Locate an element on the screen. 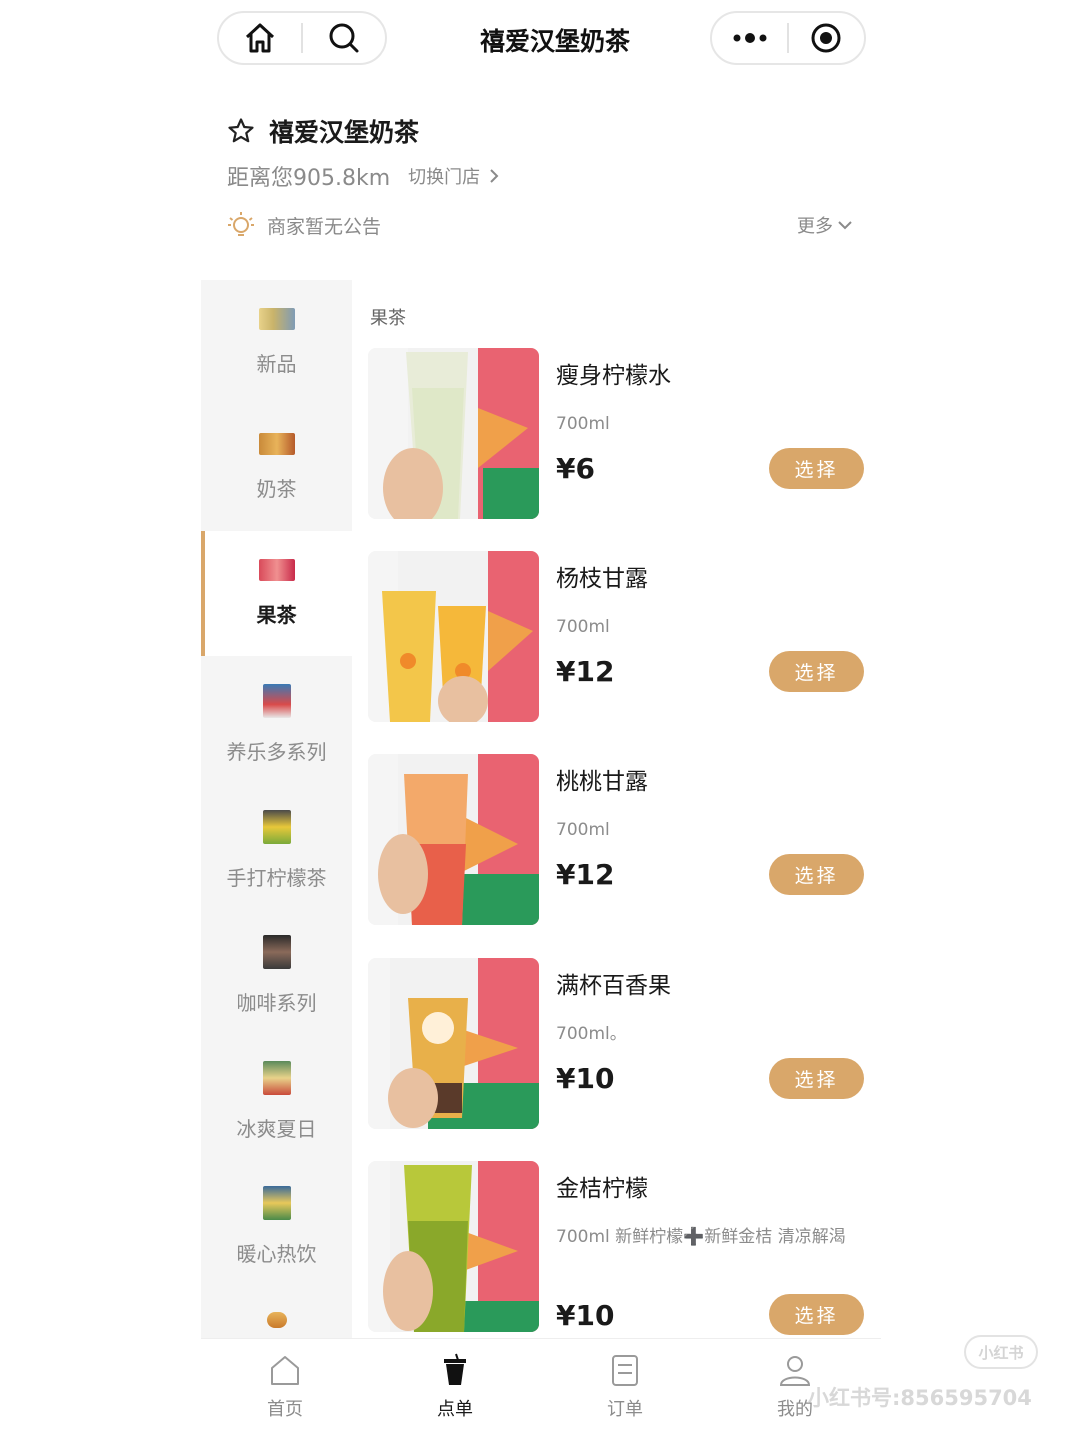 This screenshot has width=1080, height=1439. notice-row: 商家暂无公告 更多 is located at coordinates (542, 225).